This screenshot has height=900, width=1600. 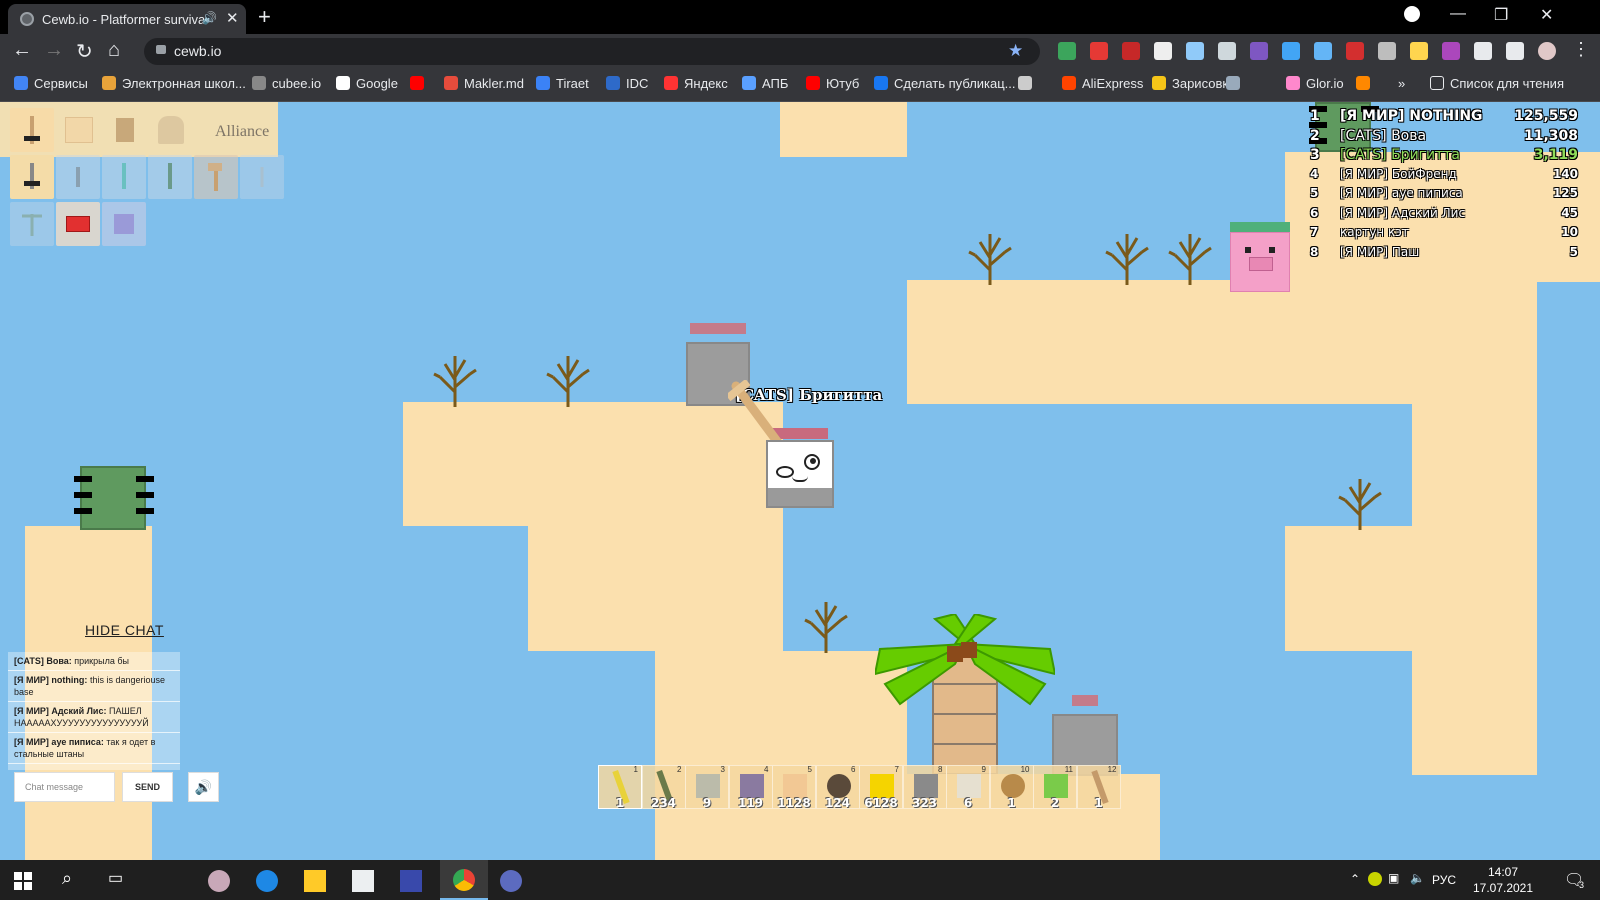 What do you see at coordinates (627, 83) in the screenshot?
I see `bookmark-item: IDC` at bounding box center [627, 83].